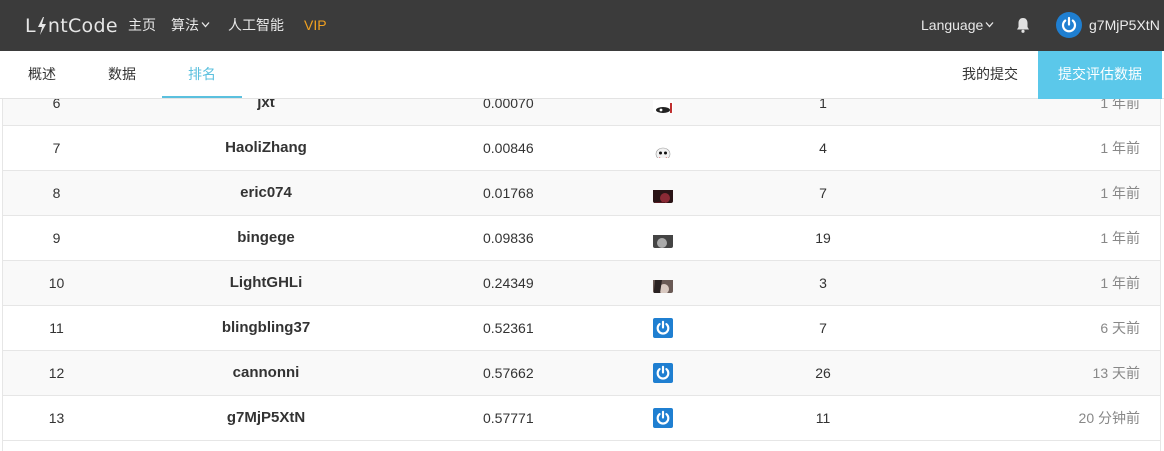  Describe the element at coordinates (56, 148) in the screenshot. I see `rank-cell: 7` at that location.